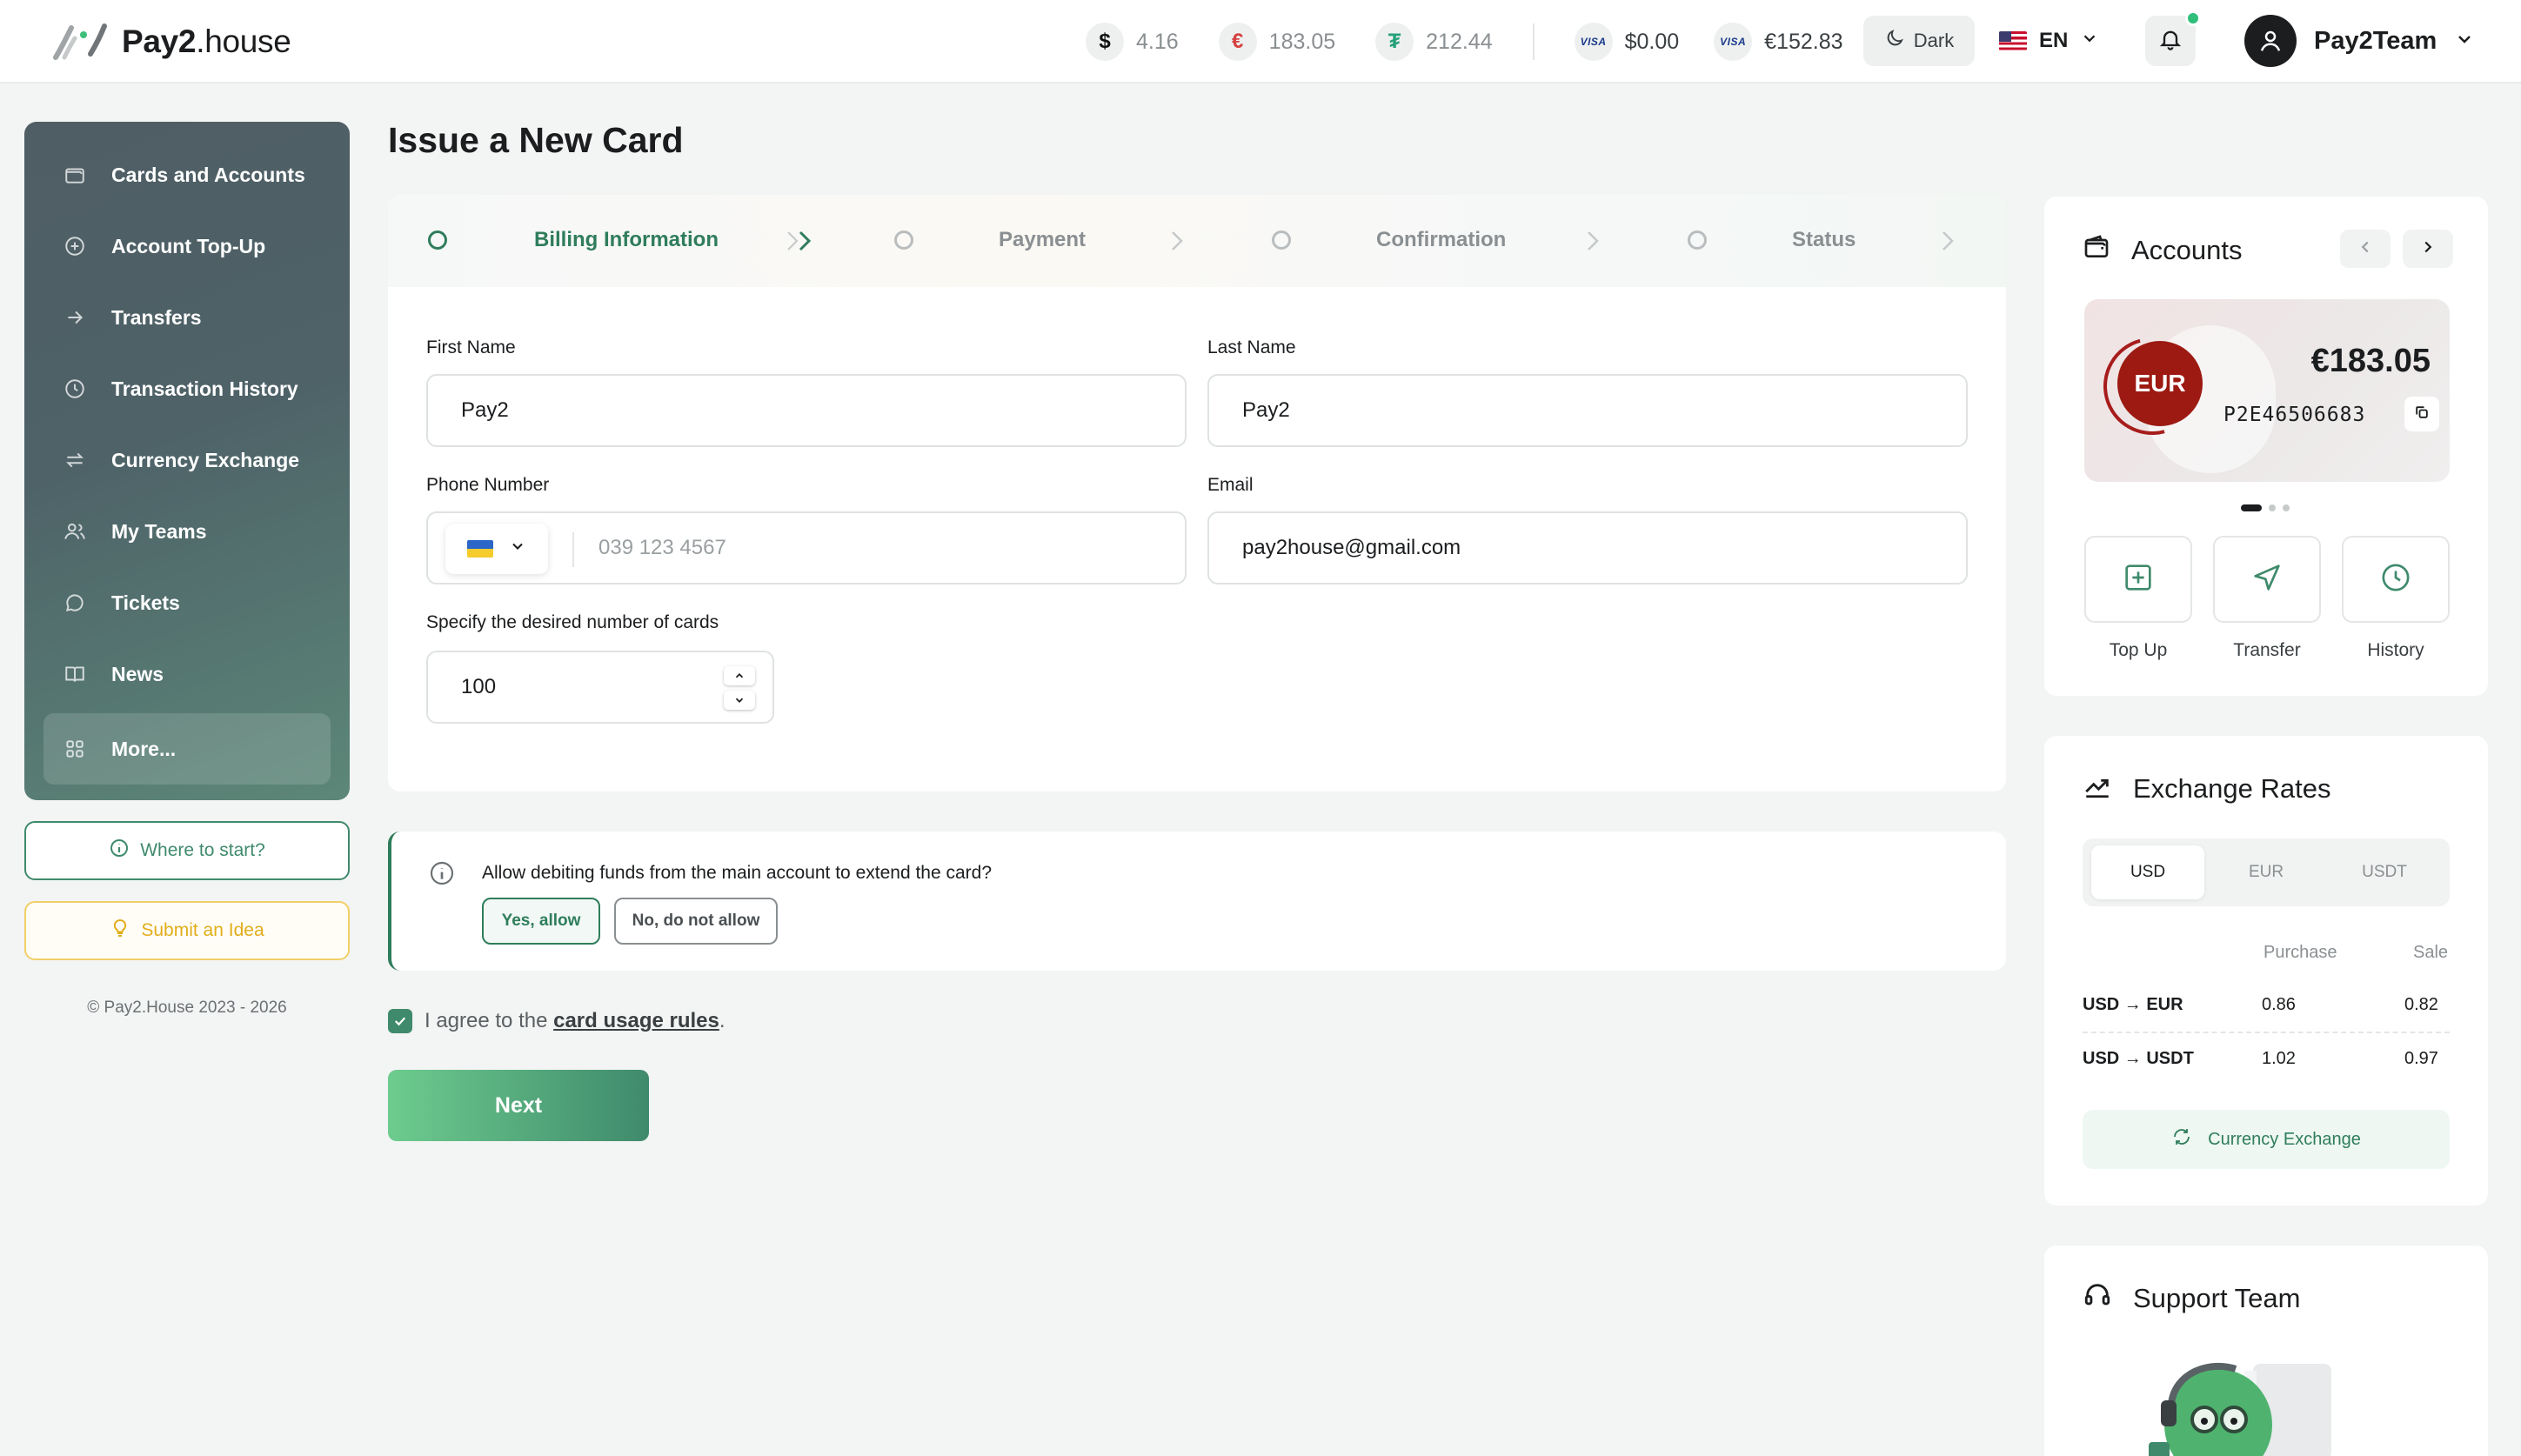  What do you see at coordinates (75, 175) in the screenshot?
I see `wallet-icon` at bounding box center [75, 175].